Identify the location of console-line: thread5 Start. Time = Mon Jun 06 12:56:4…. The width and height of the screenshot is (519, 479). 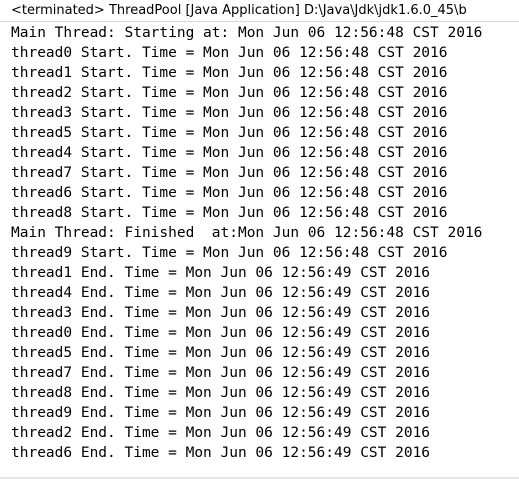
(229, 133).